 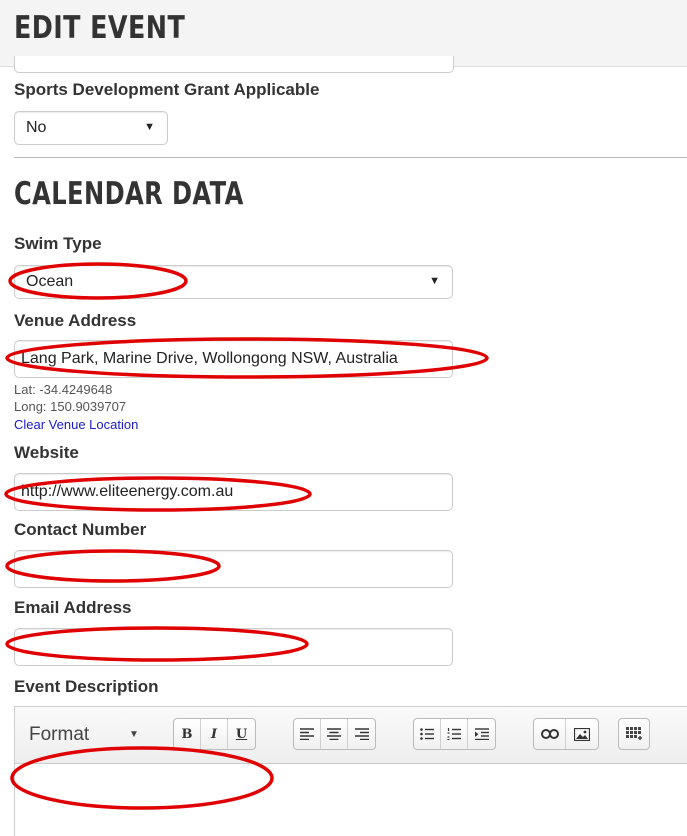 I want to click on section-divider, so click(x=350, y=157).